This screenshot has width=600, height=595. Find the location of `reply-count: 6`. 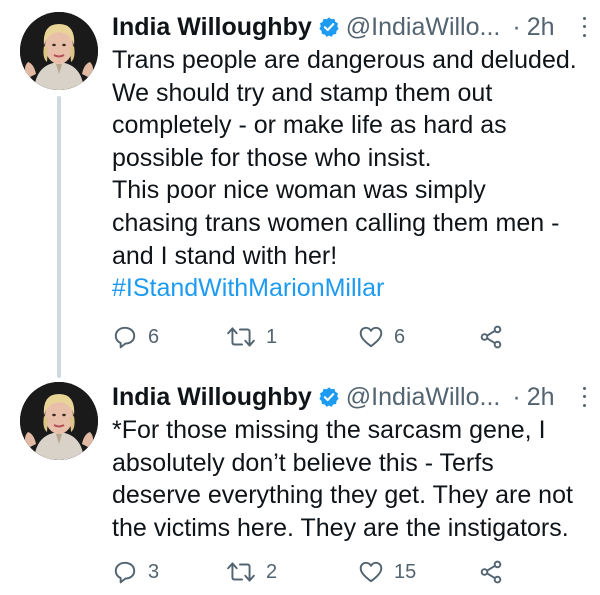

reply-count: 6 is located at coordinates (154, 336).